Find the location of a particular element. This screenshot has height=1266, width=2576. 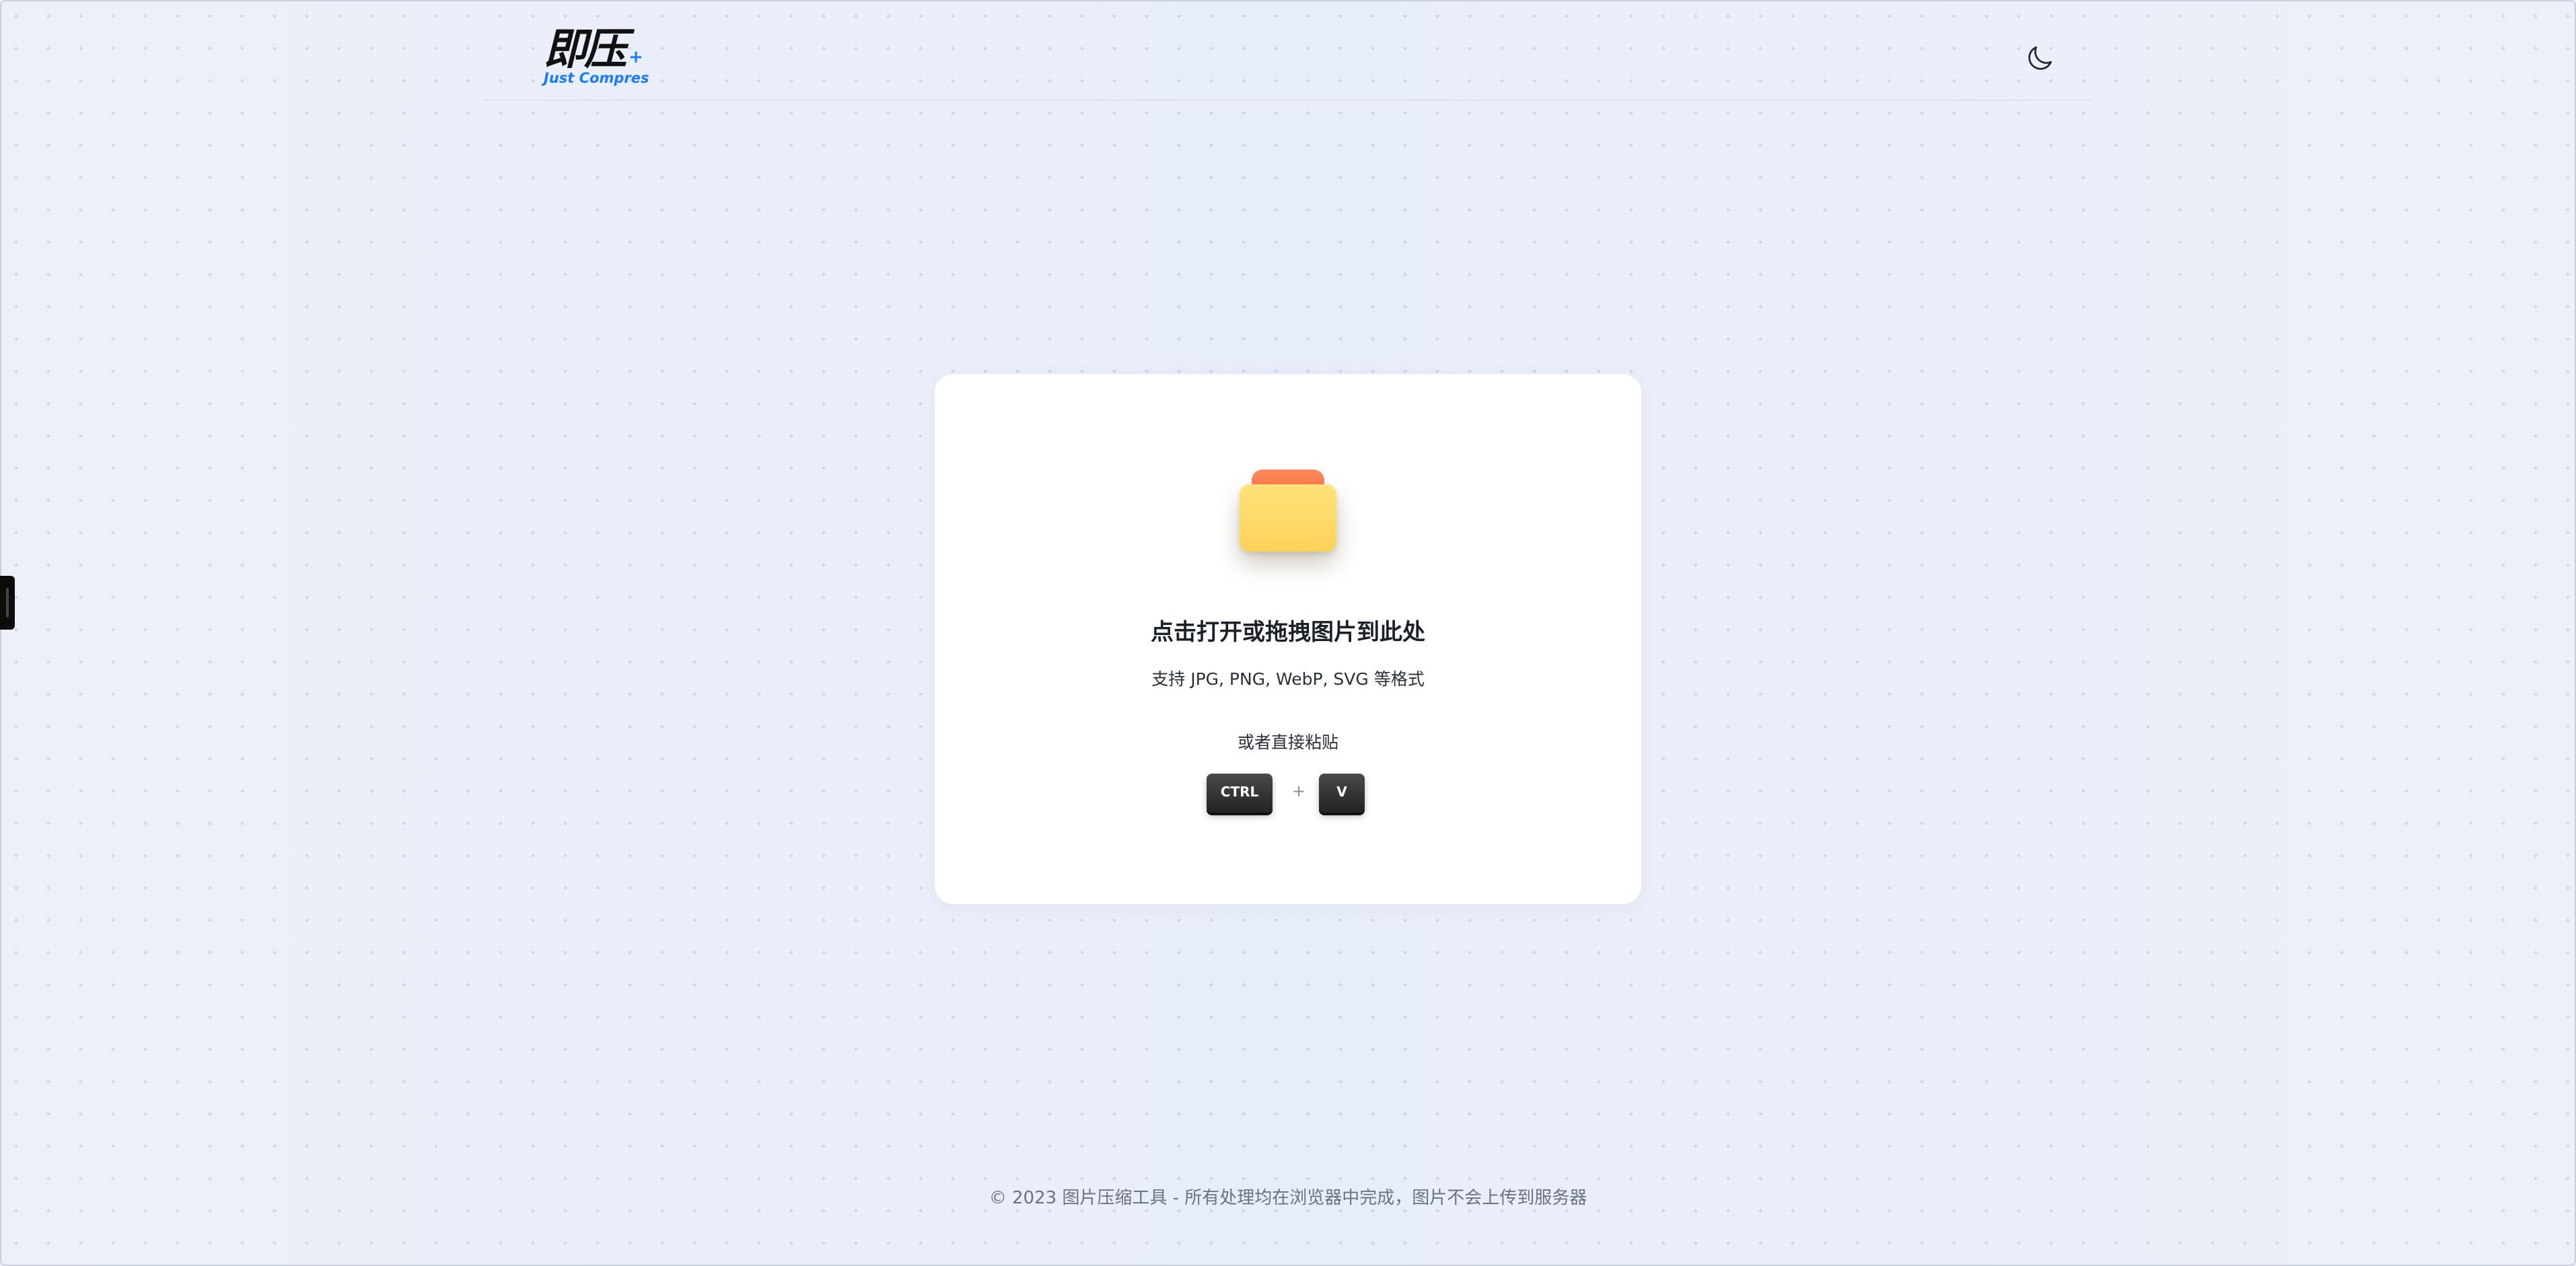

site-header: 即压 + Just Compres is located at coordinates (1288, 50).